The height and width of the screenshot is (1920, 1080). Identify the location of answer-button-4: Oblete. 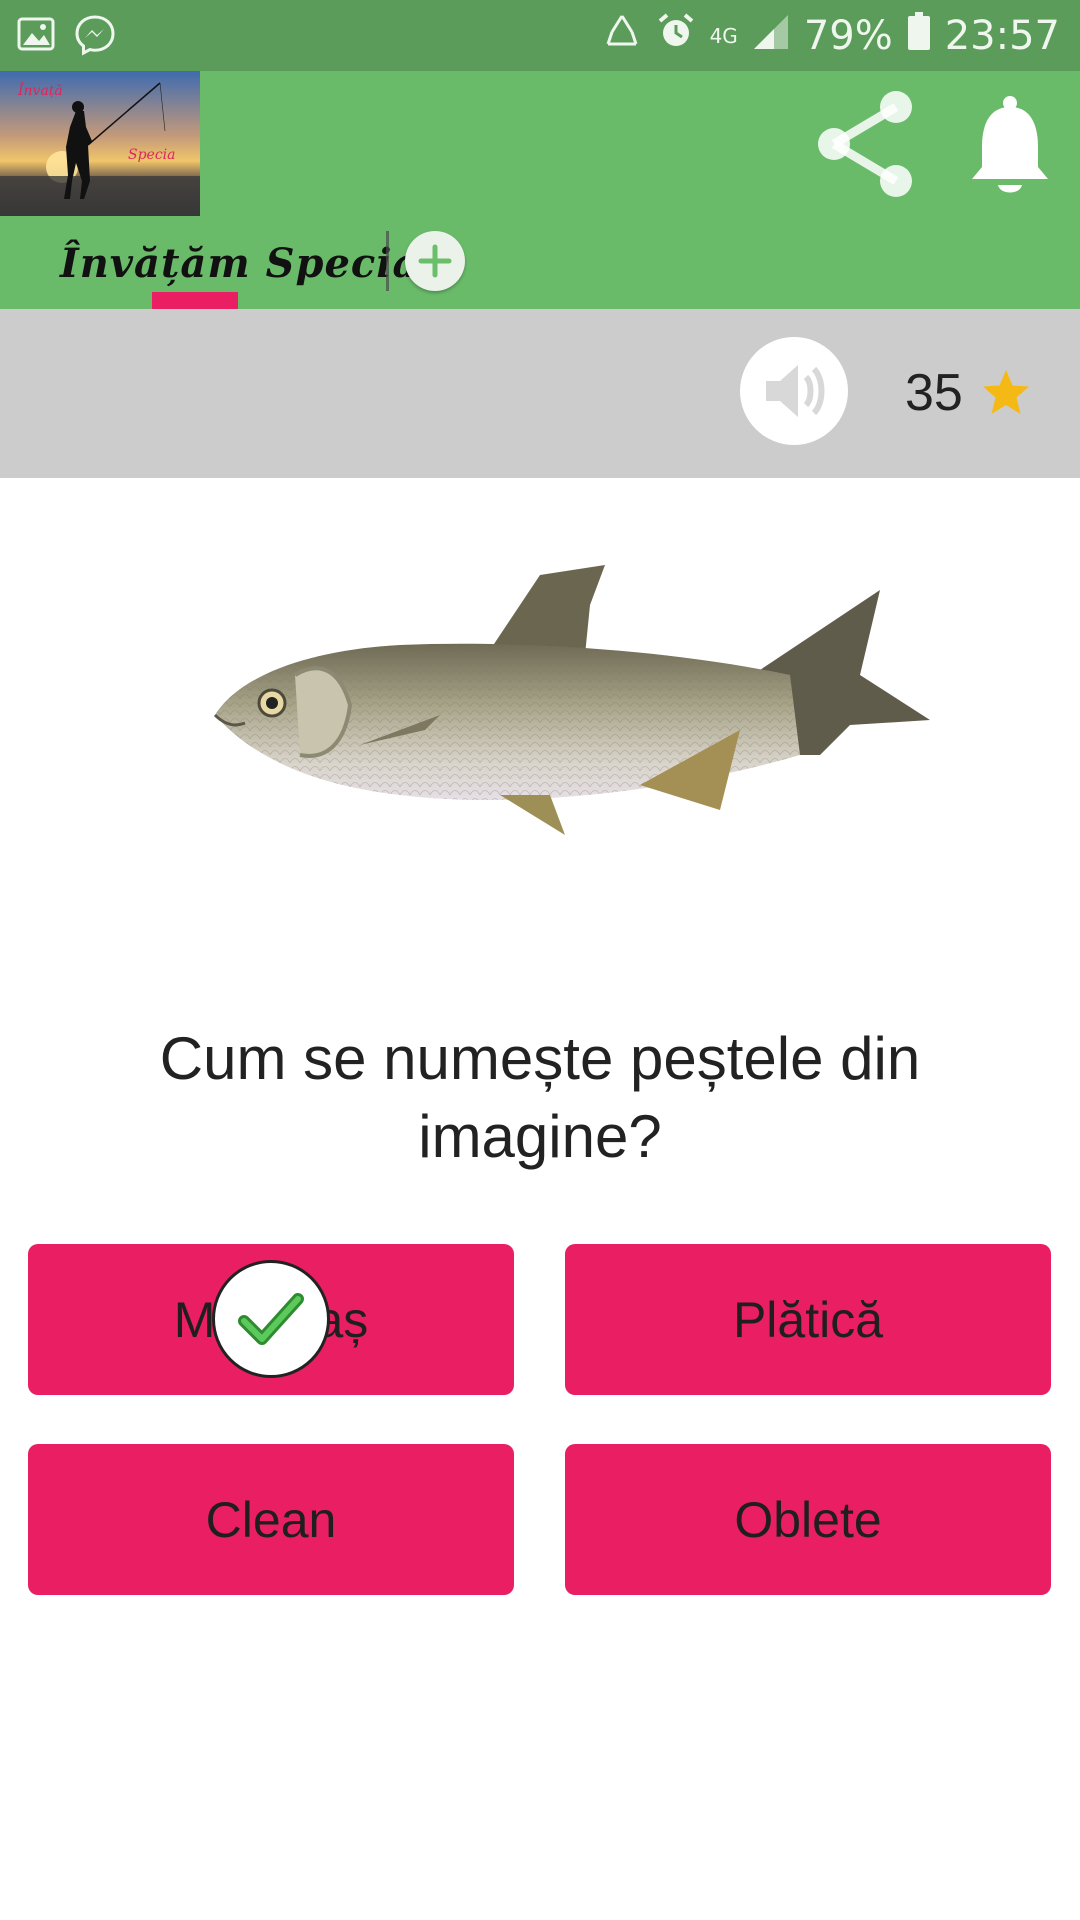
(808, 1519).